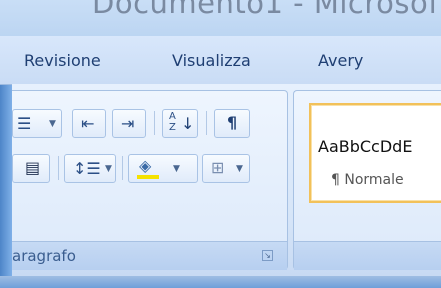 This screenshot has width=441, height=288. I want to click on tab-revisione: Revisione, so click(62, 60).